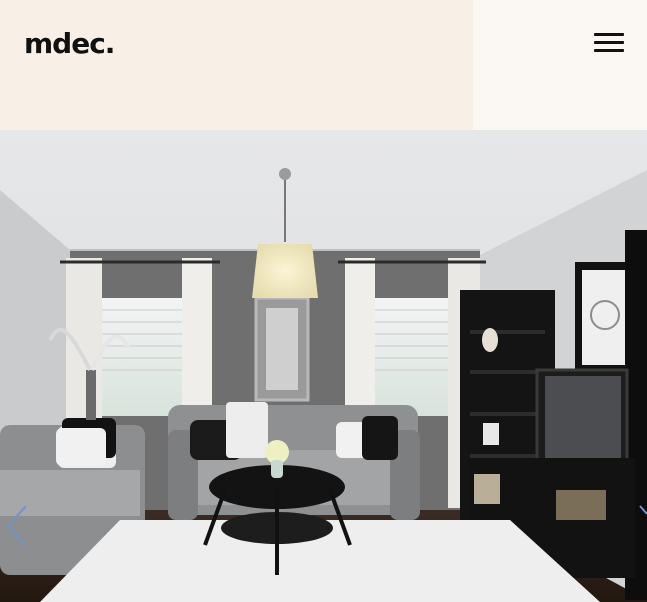  Describe the element at coordinates (17, 526) in the screenshot. I see `chevron-left-icon` at that location.